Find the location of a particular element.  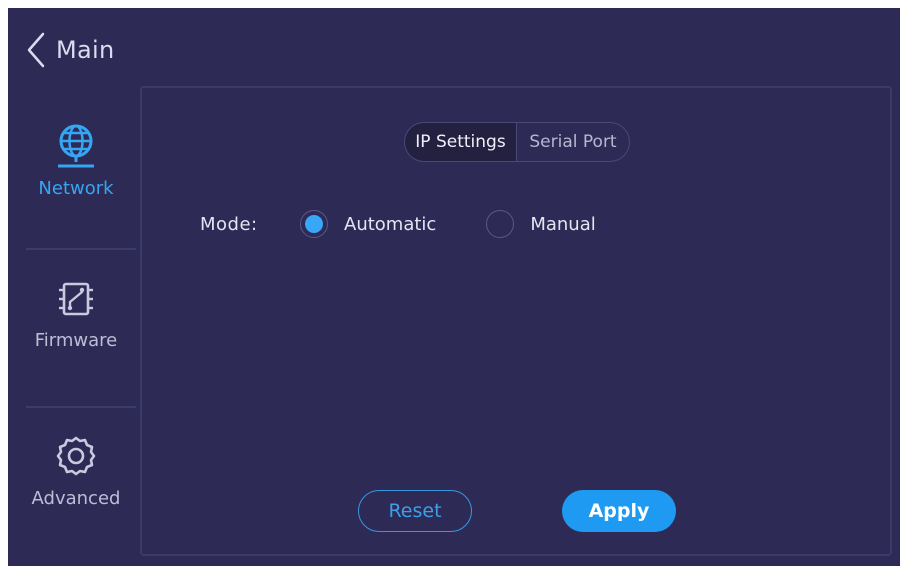

tab-ip-settings: IP Settings is located at coordinates (461, 142).